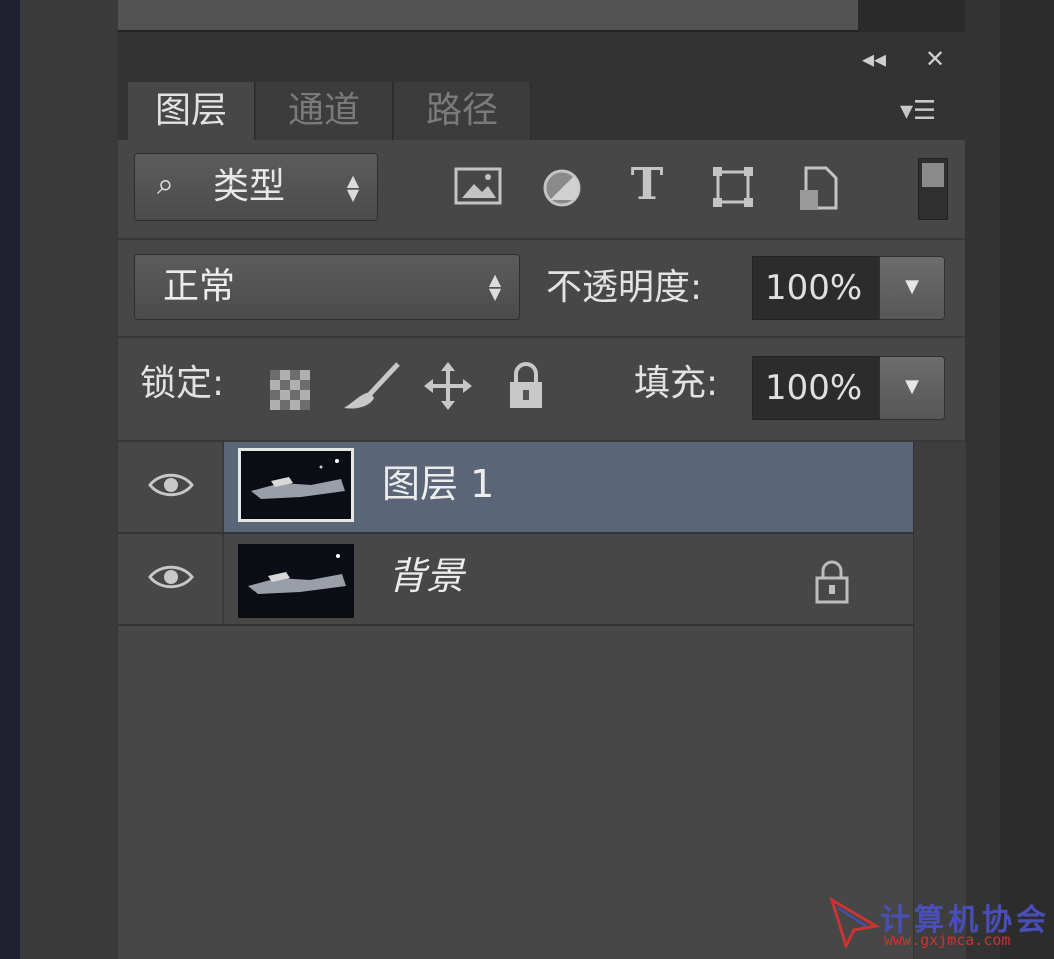  I want to click on lock-transparent-pixels-icon, so click(290, 390).